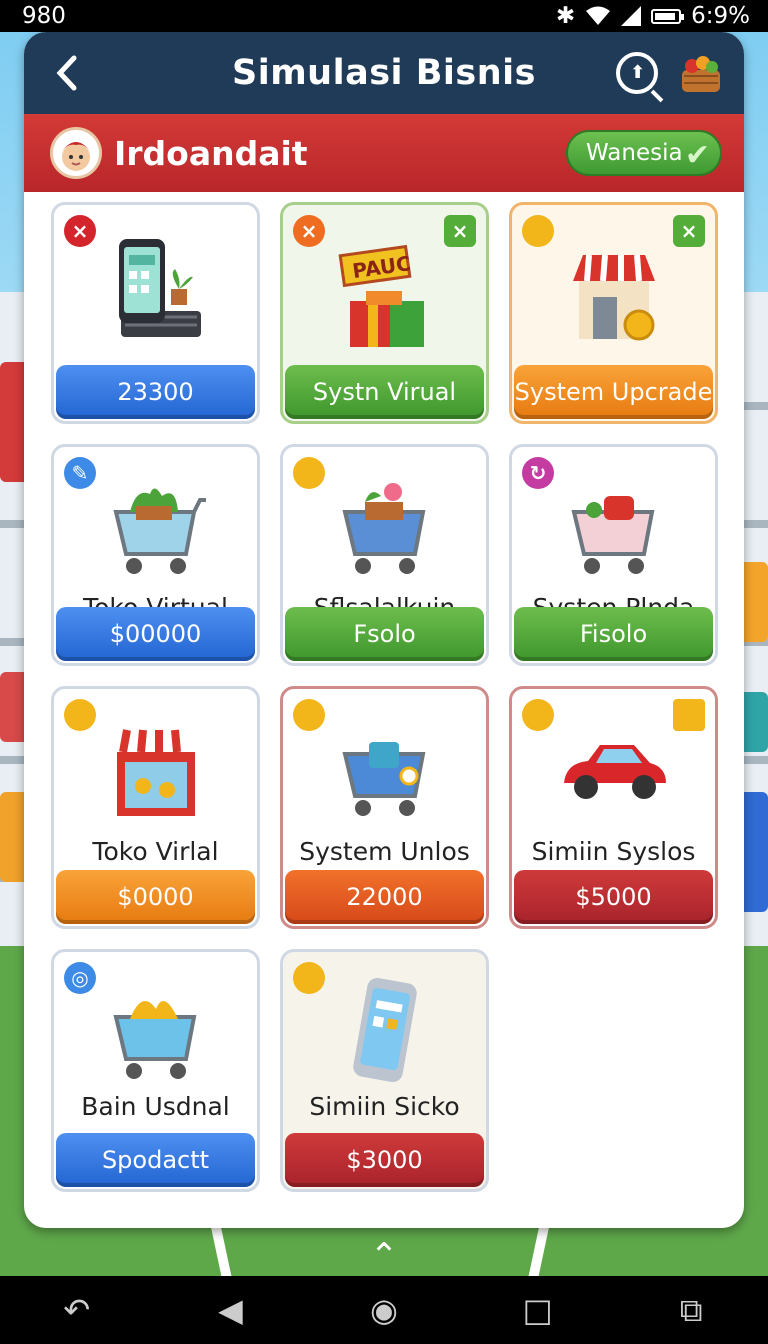  Describe the element at coordinates (613, 634) in the screenshot. I see `item-action-button: Fisolo` at that location.